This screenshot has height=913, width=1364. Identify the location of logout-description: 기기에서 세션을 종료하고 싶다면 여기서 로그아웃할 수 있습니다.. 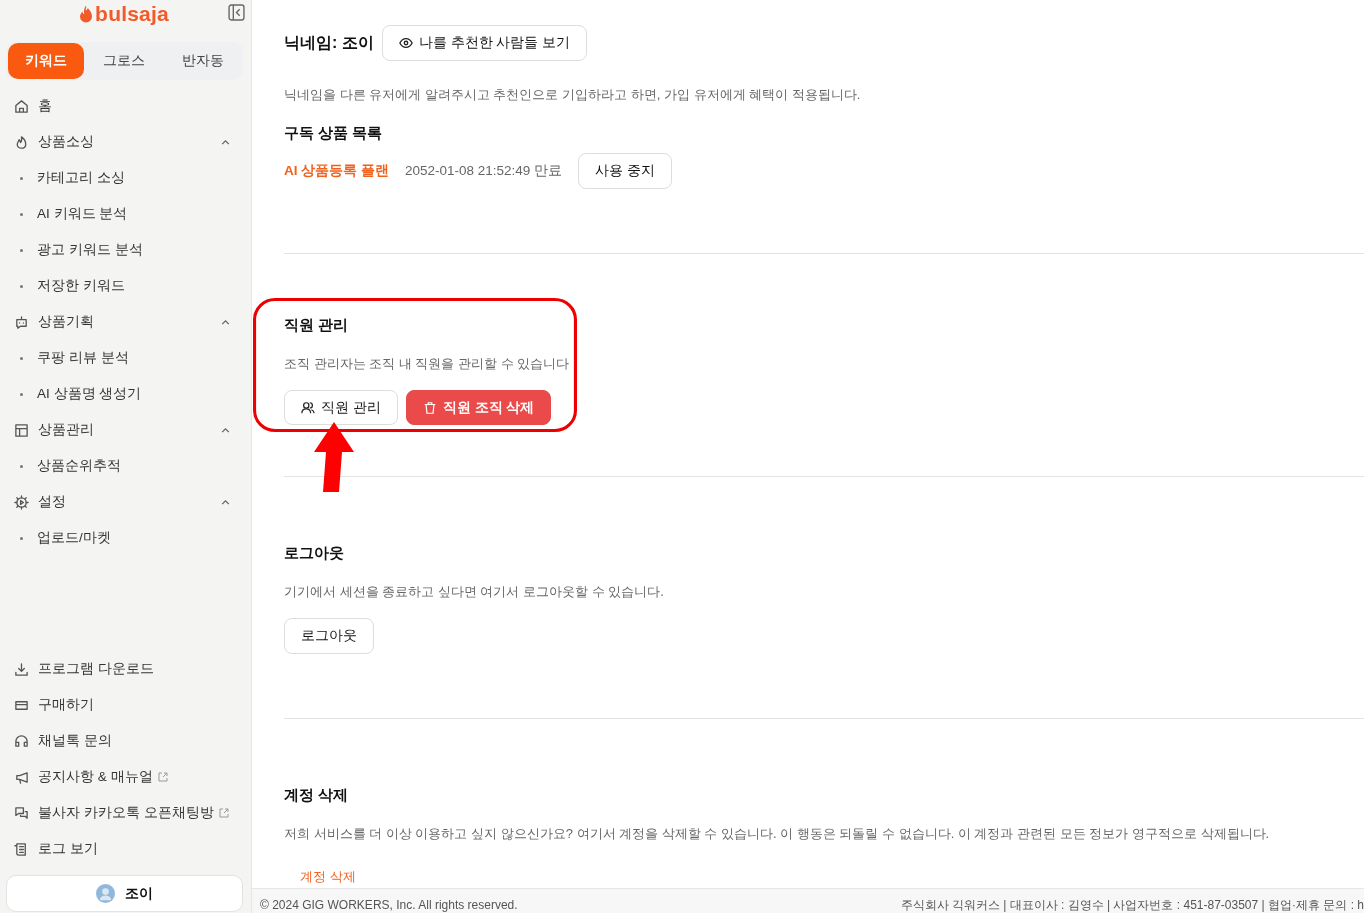
(474, 592).